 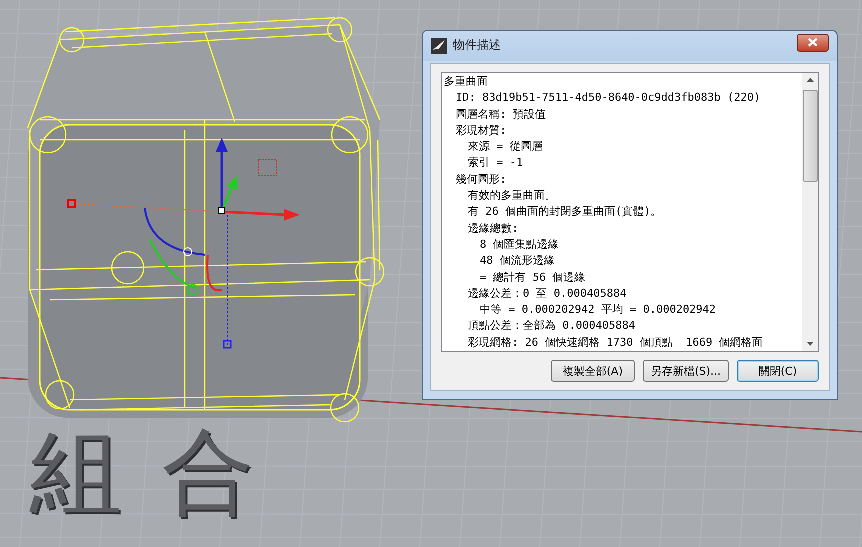 What do you see at coordinates (778, 371) in the screenshot?
I see `dialog-button: 關閉(C)` at bounding box center [778, 371].